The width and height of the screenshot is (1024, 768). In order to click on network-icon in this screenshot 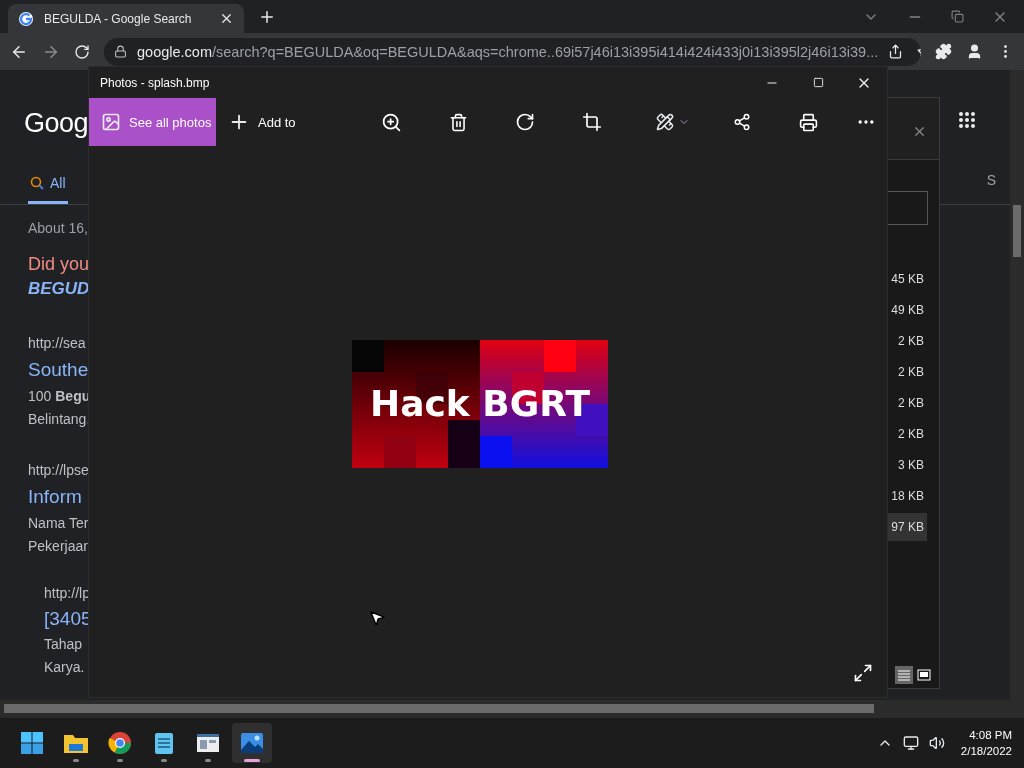, I will do `click(910, 743)`.